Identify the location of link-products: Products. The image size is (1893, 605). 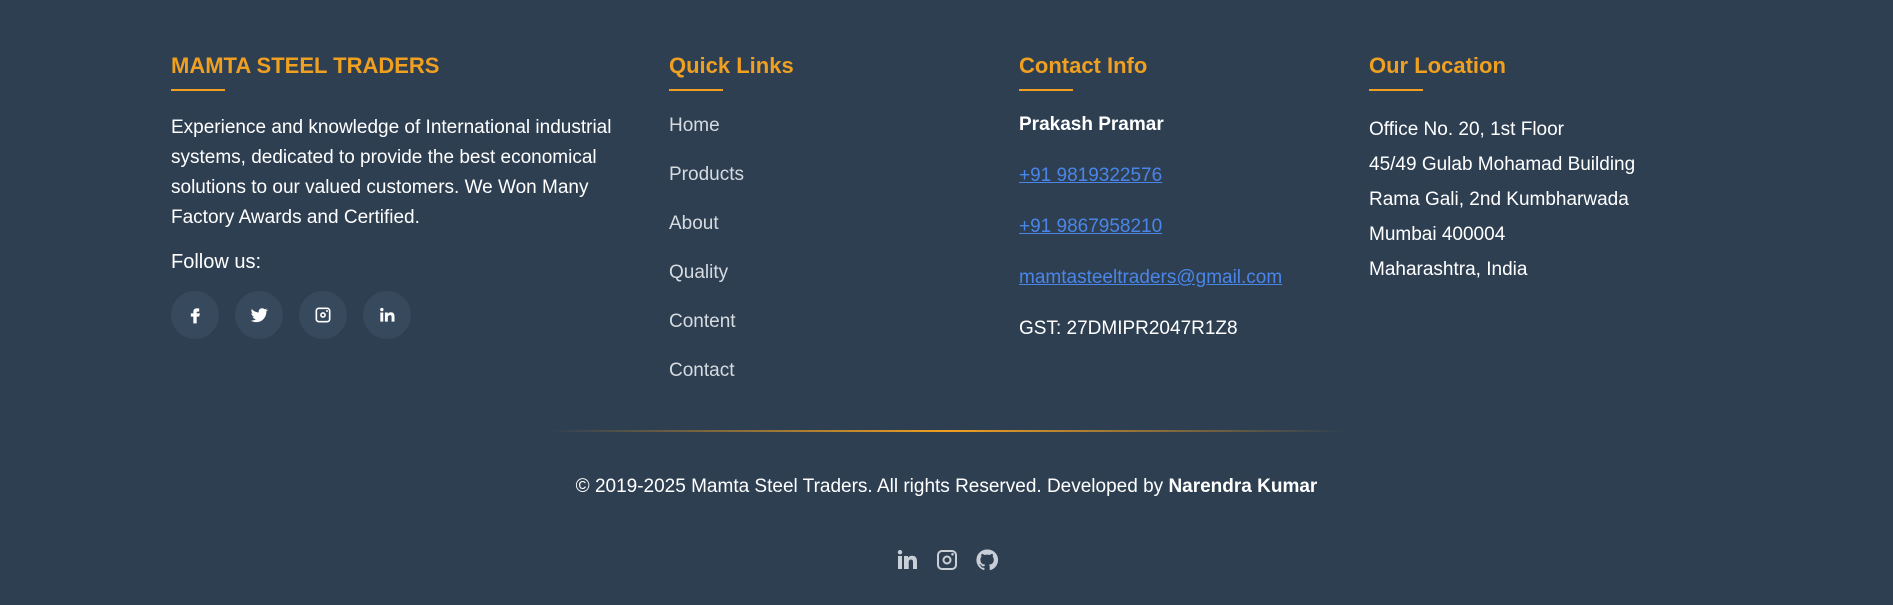
(819, 187).